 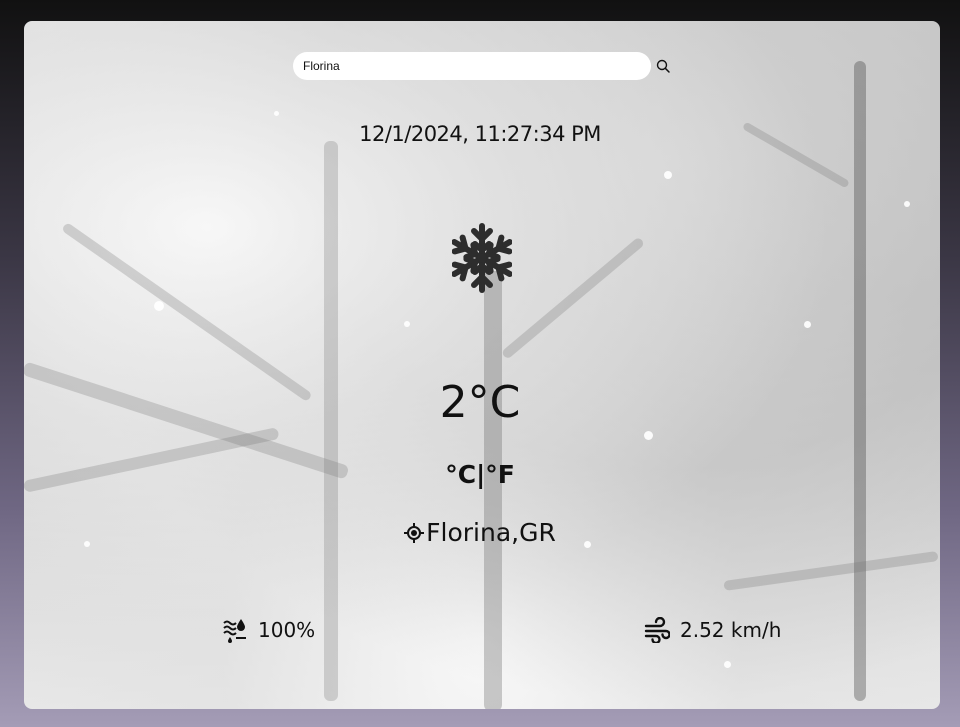 What do you see at coordinates (663, 66) in the screenshot?
I see `search-icon` at bounding box center [663, 66].